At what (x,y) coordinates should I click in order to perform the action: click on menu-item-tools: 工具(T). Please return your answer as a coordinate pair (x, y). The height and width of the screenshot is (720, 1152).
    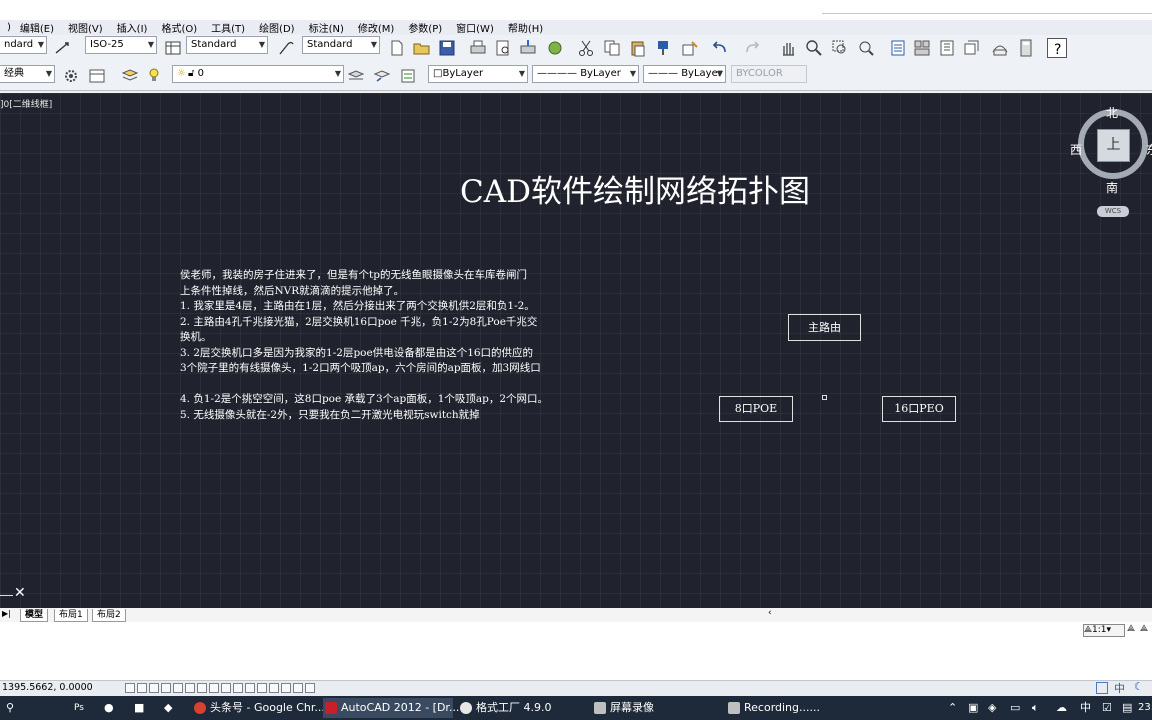
    Looking at the image, I should click on (228, 27).